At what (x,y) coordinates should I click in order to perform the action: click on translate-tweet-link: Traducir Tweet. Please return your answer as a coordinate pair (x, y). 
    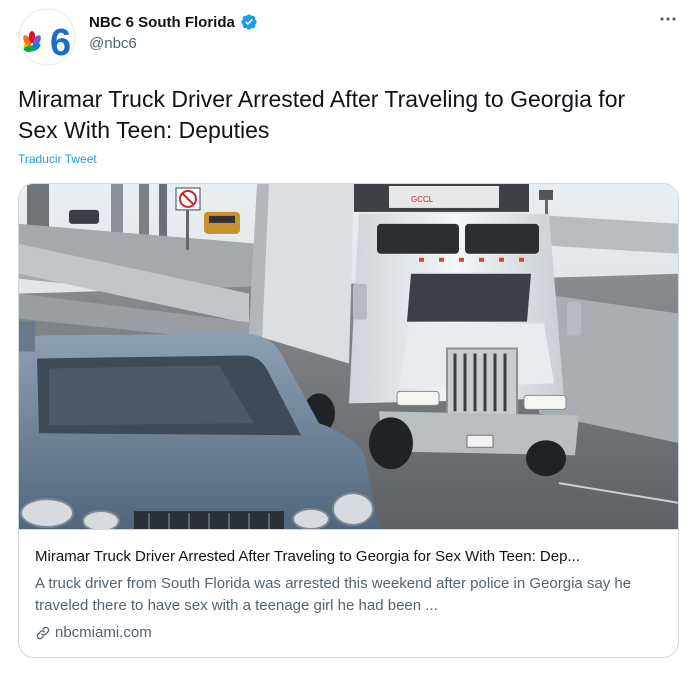
    Looking at the image, I should click on (57, 159).